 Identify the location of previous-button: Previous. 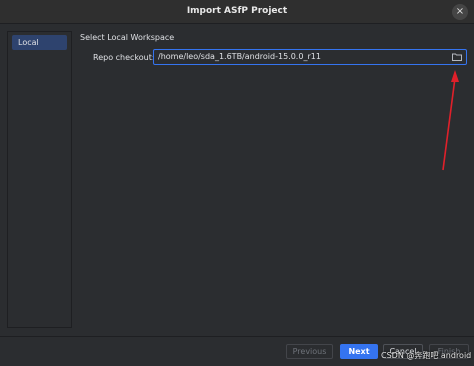
(309, 351).